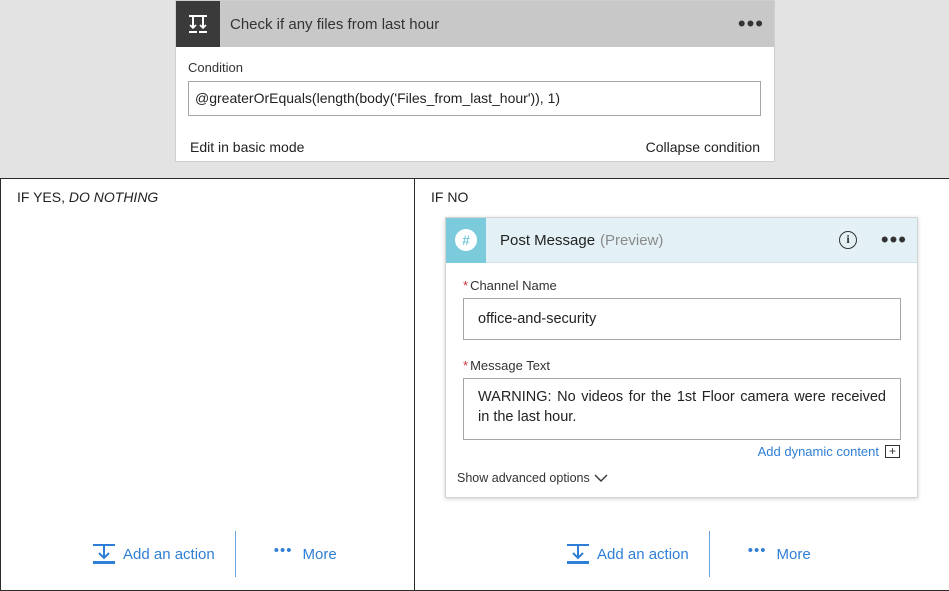 This screenshot has width=949, height=591. What do you see at coordinates (319, 554) in the screenshot?
I see `yes-more-label: More` at bounding box center [319, 554].